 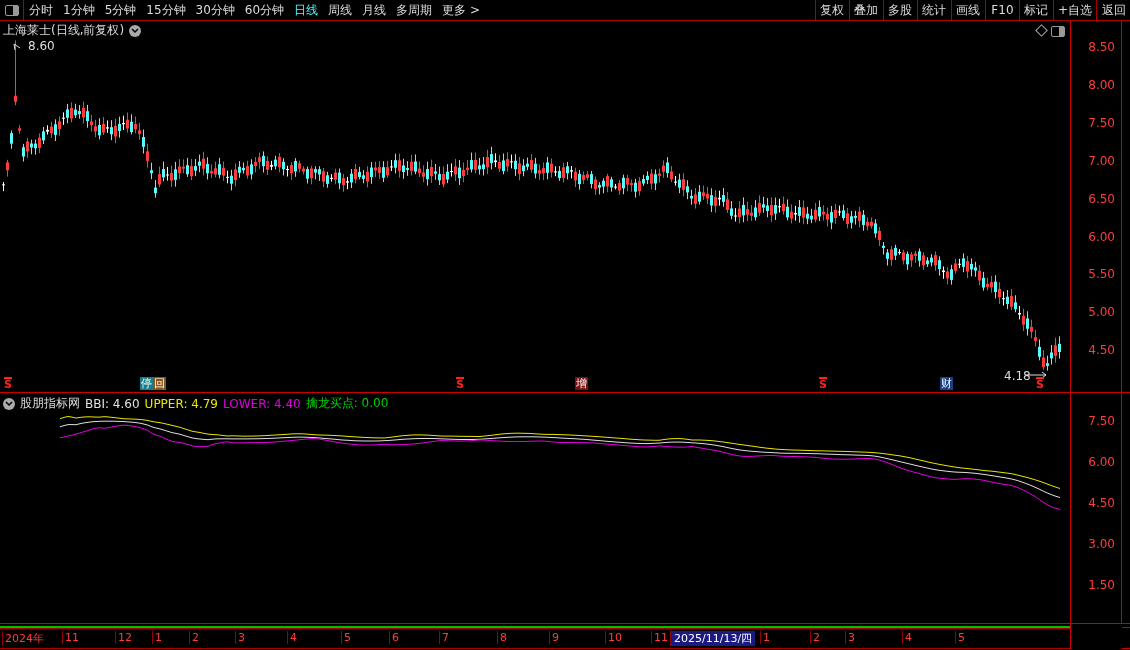 What do you see at coordinates (120, 10) in the screenshot?
I see `period-tab: 5分钟` at bounding box center [120, 10].